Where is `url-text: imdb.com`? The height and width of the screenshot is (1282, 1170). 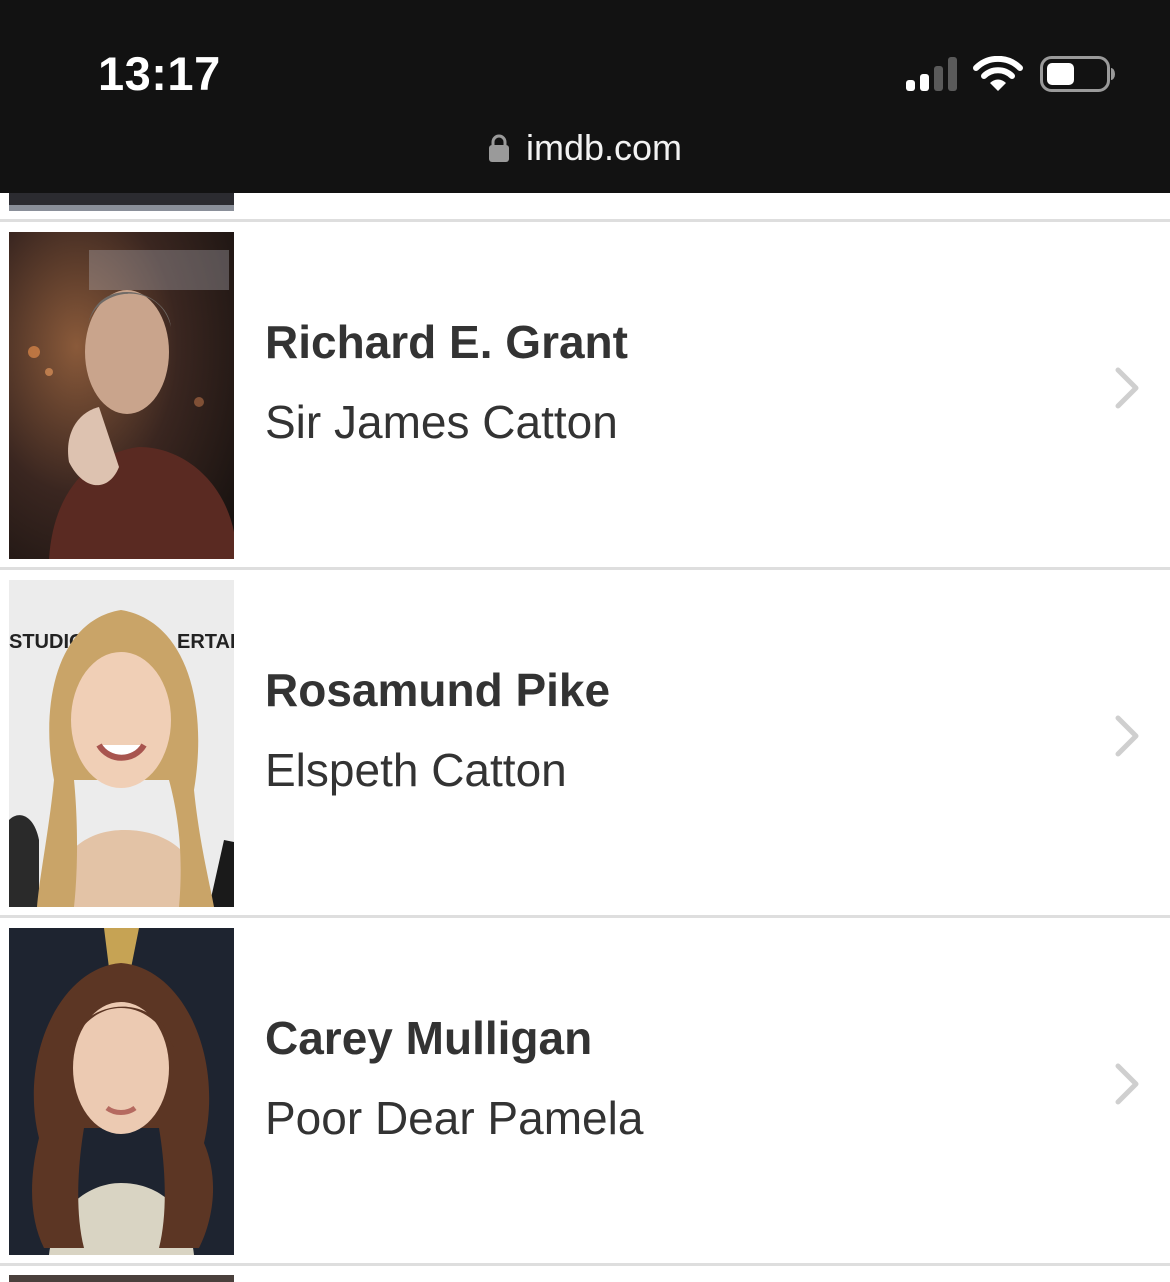 url-text: imdb.com is located at coordinates (604, 147).